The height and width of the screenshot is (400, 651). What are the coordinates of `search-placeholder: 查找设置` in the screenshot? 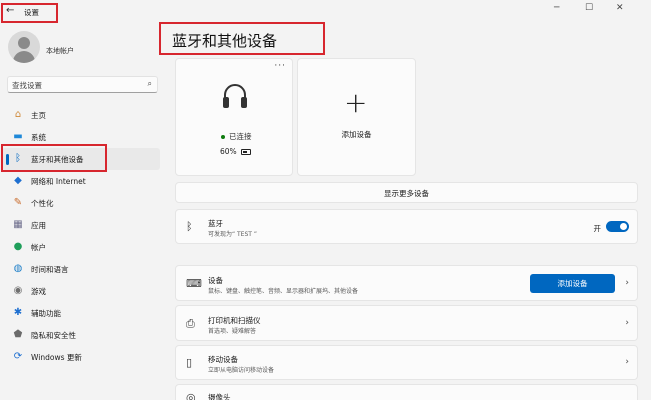 It's located at (27, 85).